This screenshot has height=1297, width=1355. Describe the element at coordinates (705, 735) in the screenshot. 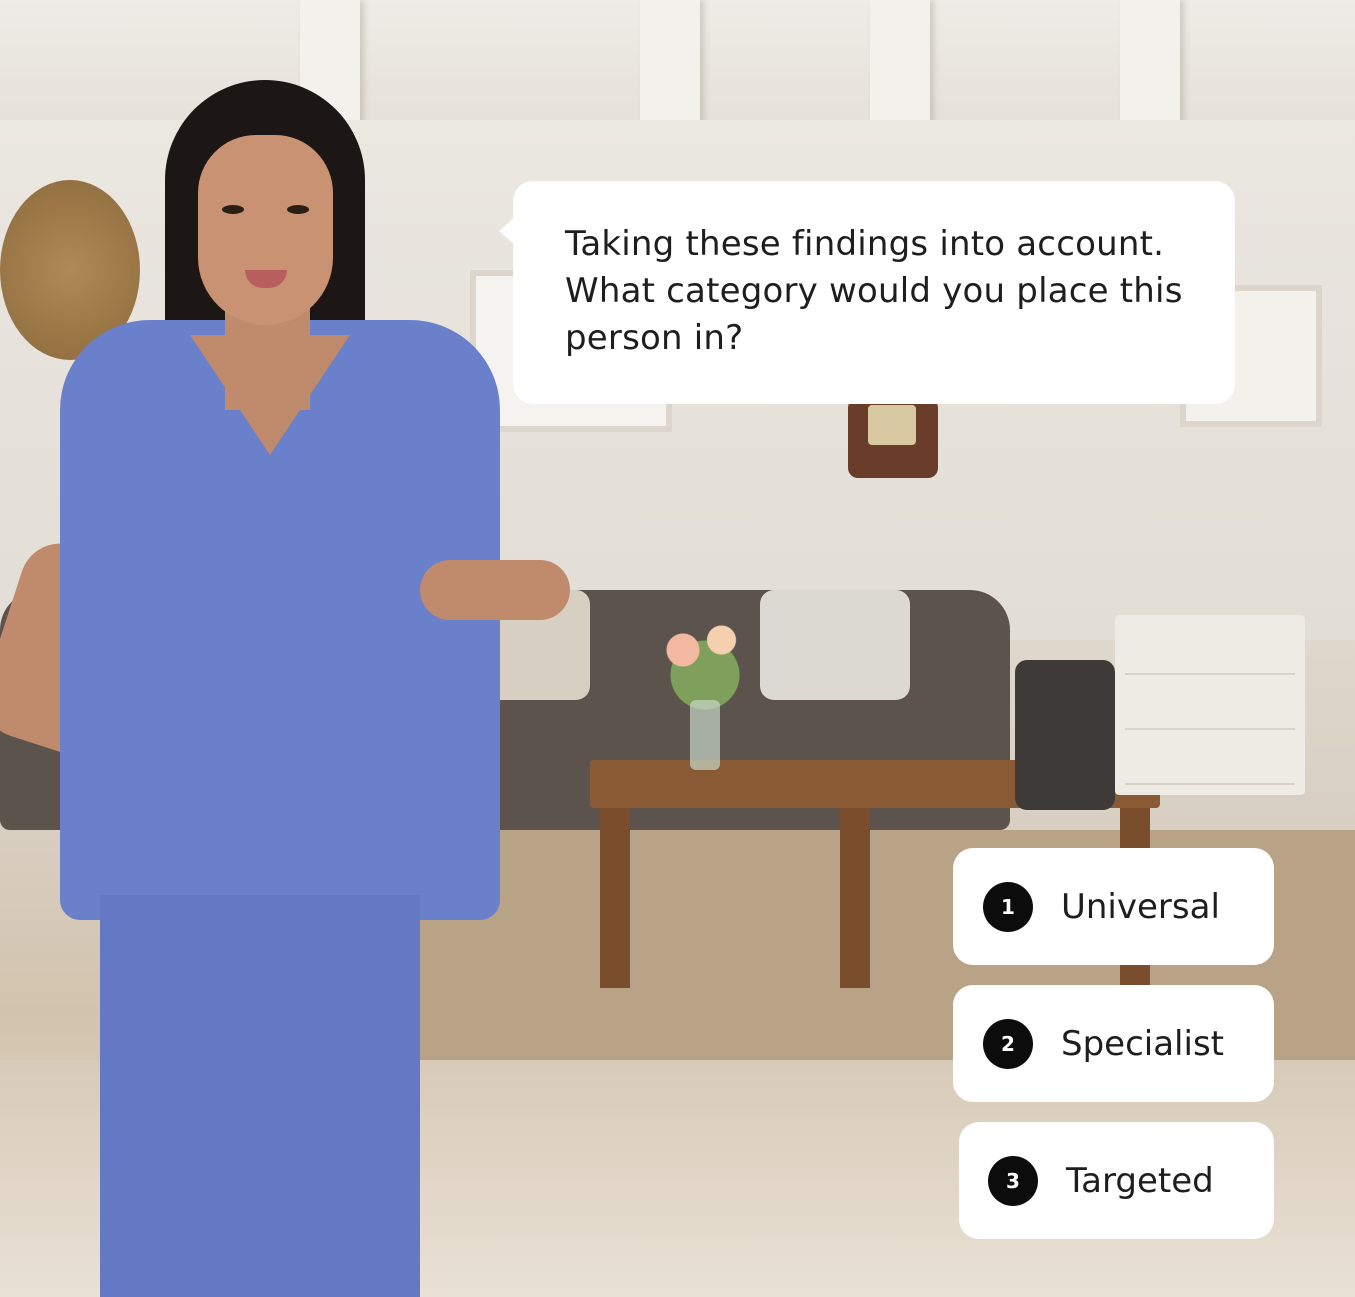

I see `flower-vase` at that location.